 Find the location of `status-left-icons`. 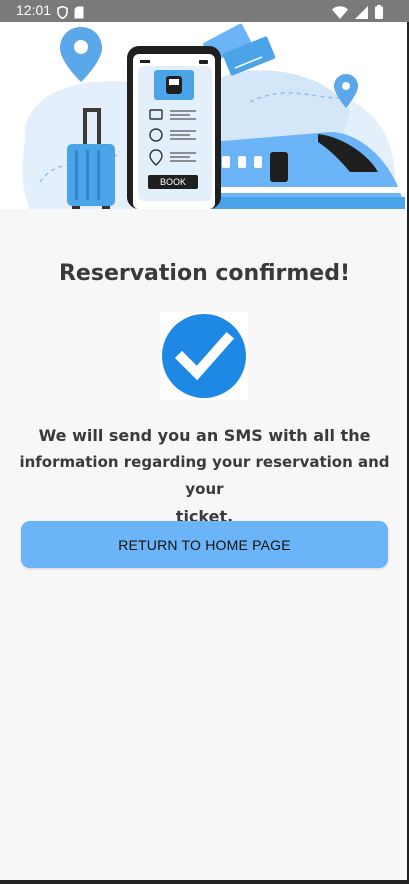

status-left-icons is located at coordinates (70, 13).